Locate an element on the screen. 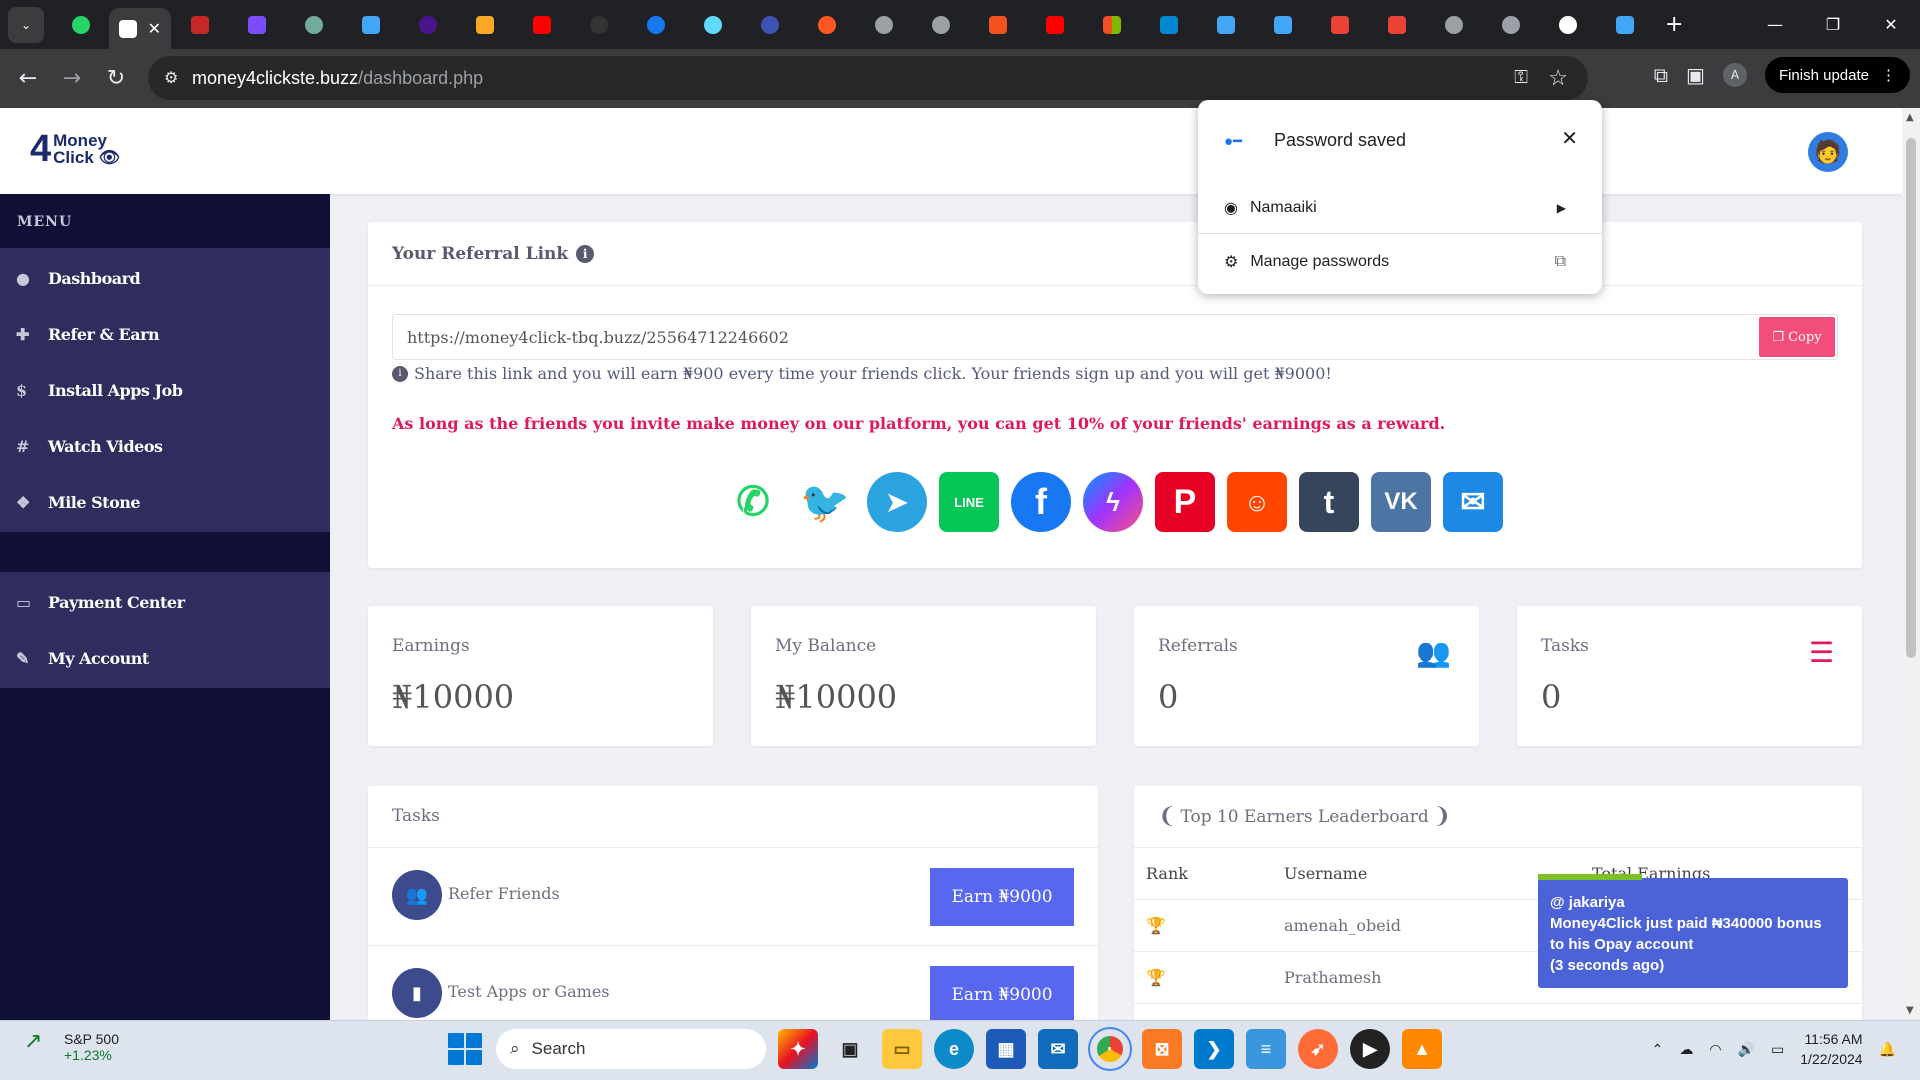 The width and height of the screenshot is (1920, 1080). task-view-icon: ▣ is located at coordinates (850, 1049).